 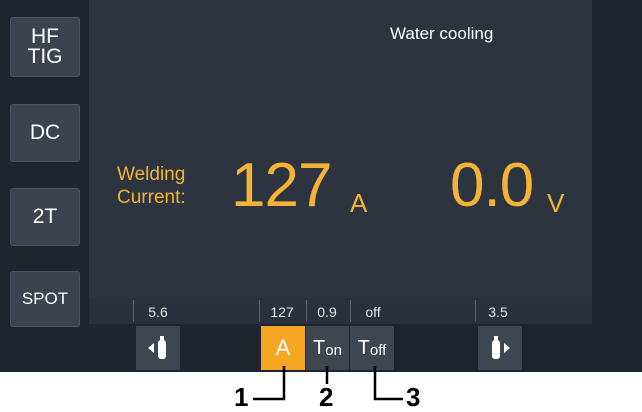 What do you see at coordinates (45, 56) in the screenshot?
I see `mode-hf-tig-label-line2: TIG` at bounding box center [45, 56].